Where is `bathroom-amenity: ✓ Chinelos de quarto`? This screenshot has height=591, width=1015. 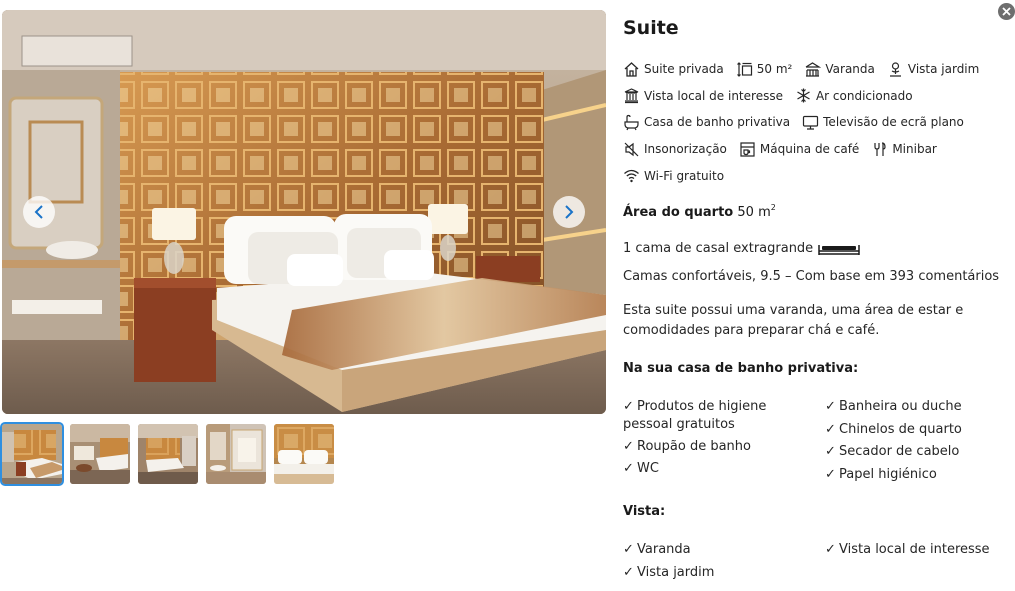 bathroom-amenity: ✓ Chinelos de quarto is located at coordinates (893, 430).